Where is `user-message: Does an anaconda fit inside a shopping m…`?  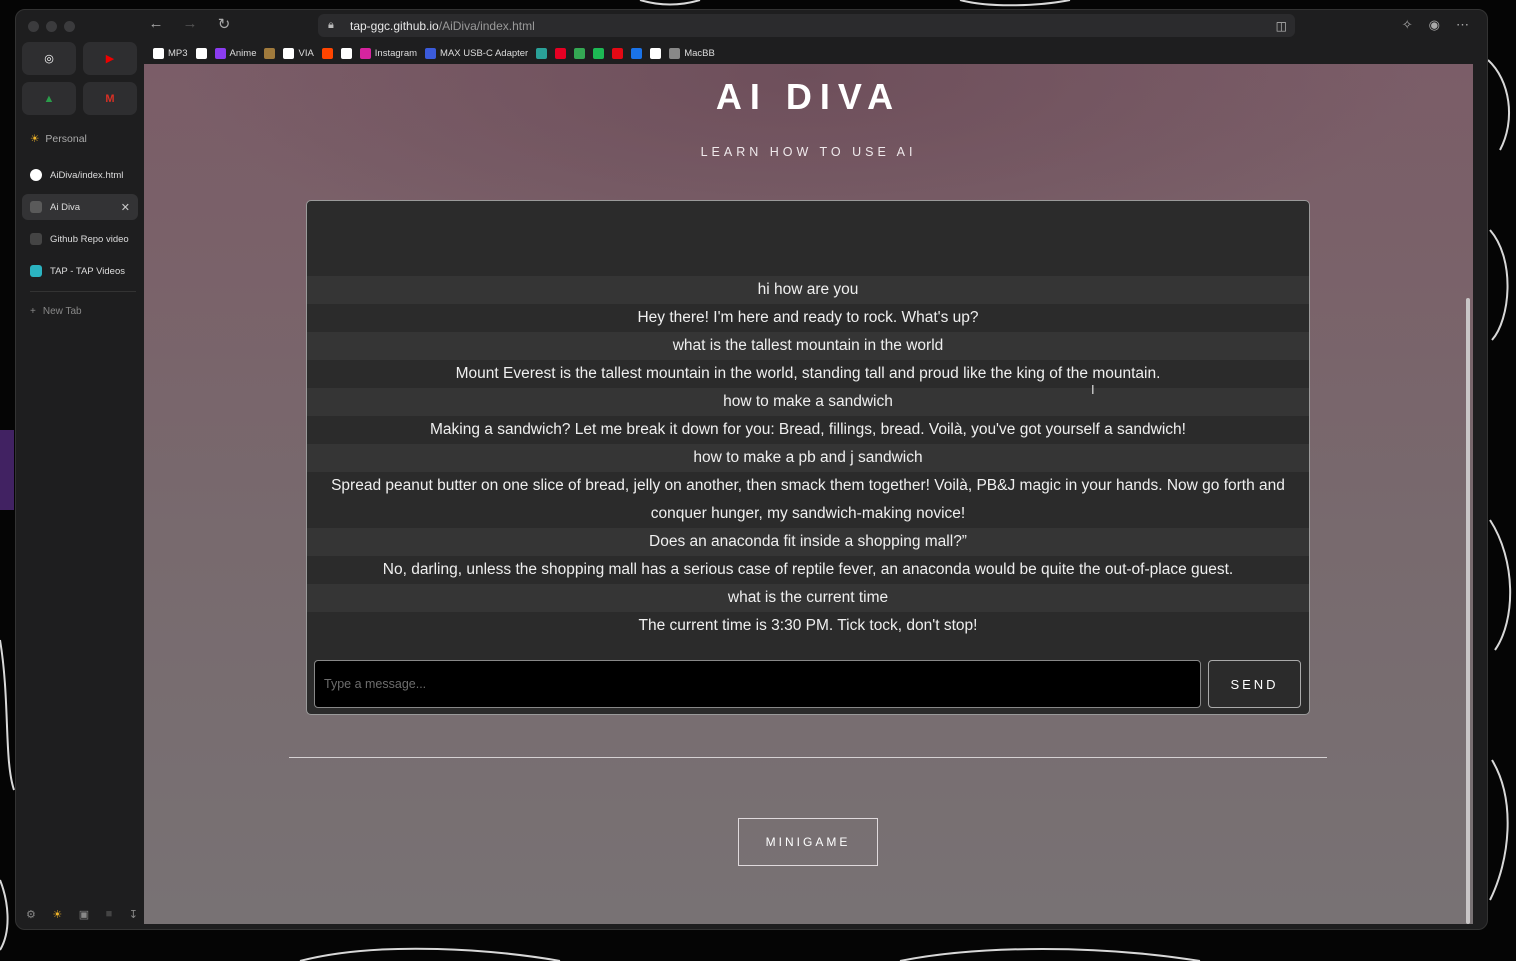 user-message: Does an anaconda fit inside a shopping m… is located at coordinates (808, 542).